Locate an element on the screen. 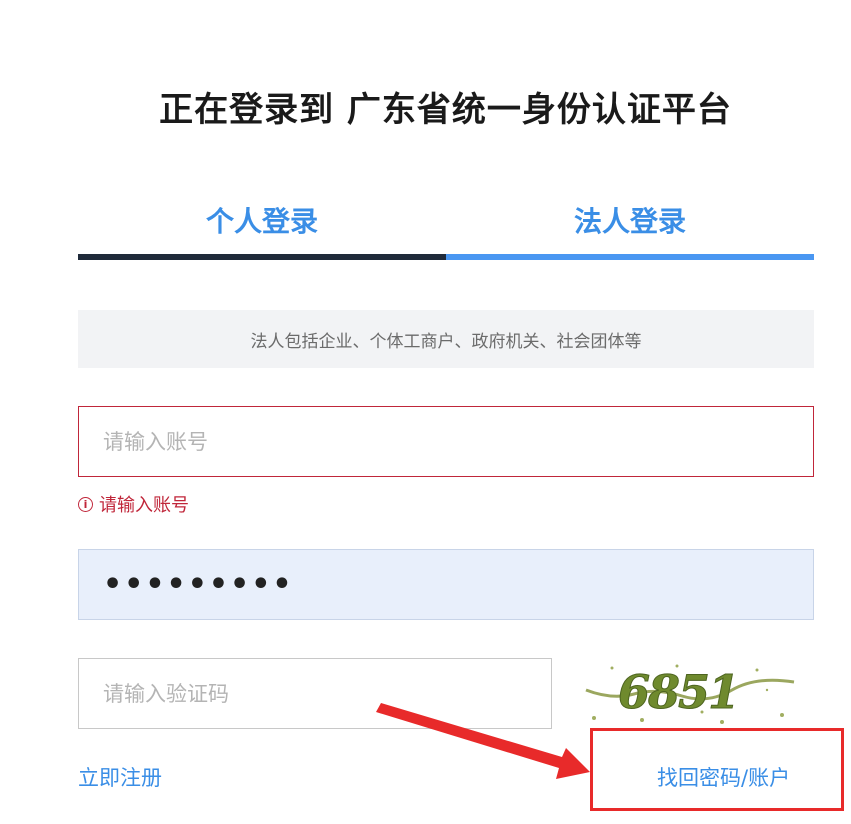 The image size is (851, 824). account-error-message: i 请输入账号 is located at coordinates (133, 504).